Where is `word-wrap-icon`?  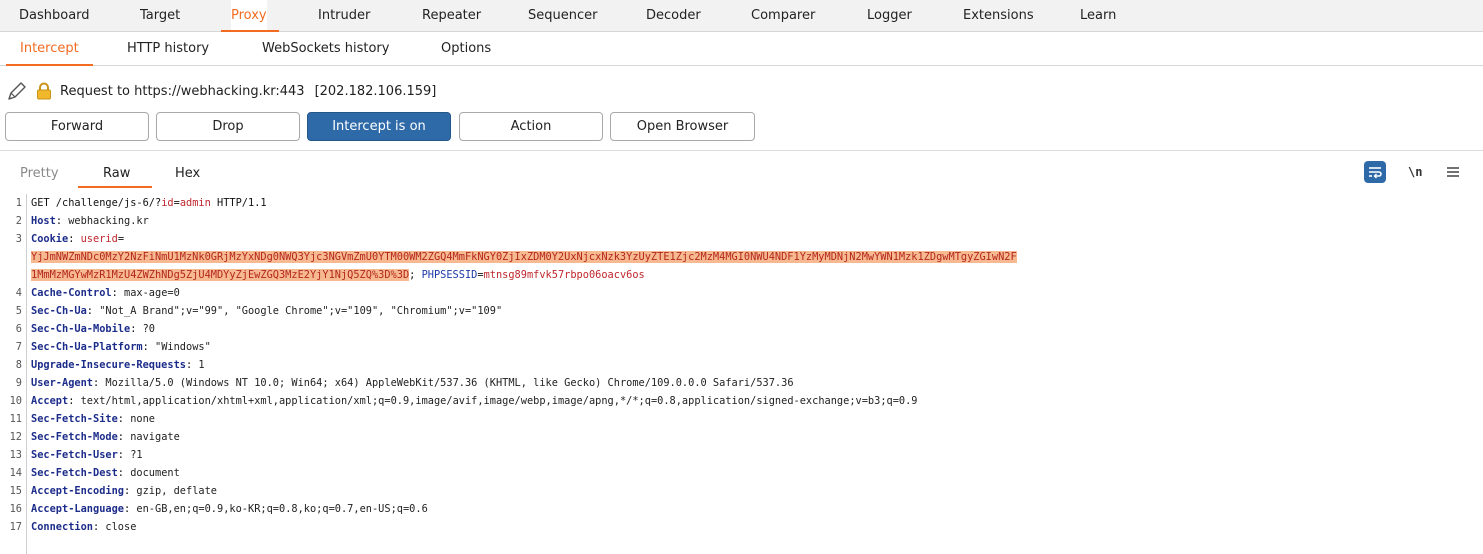
word-wrap-icon is located at coordinates (1375, 172).